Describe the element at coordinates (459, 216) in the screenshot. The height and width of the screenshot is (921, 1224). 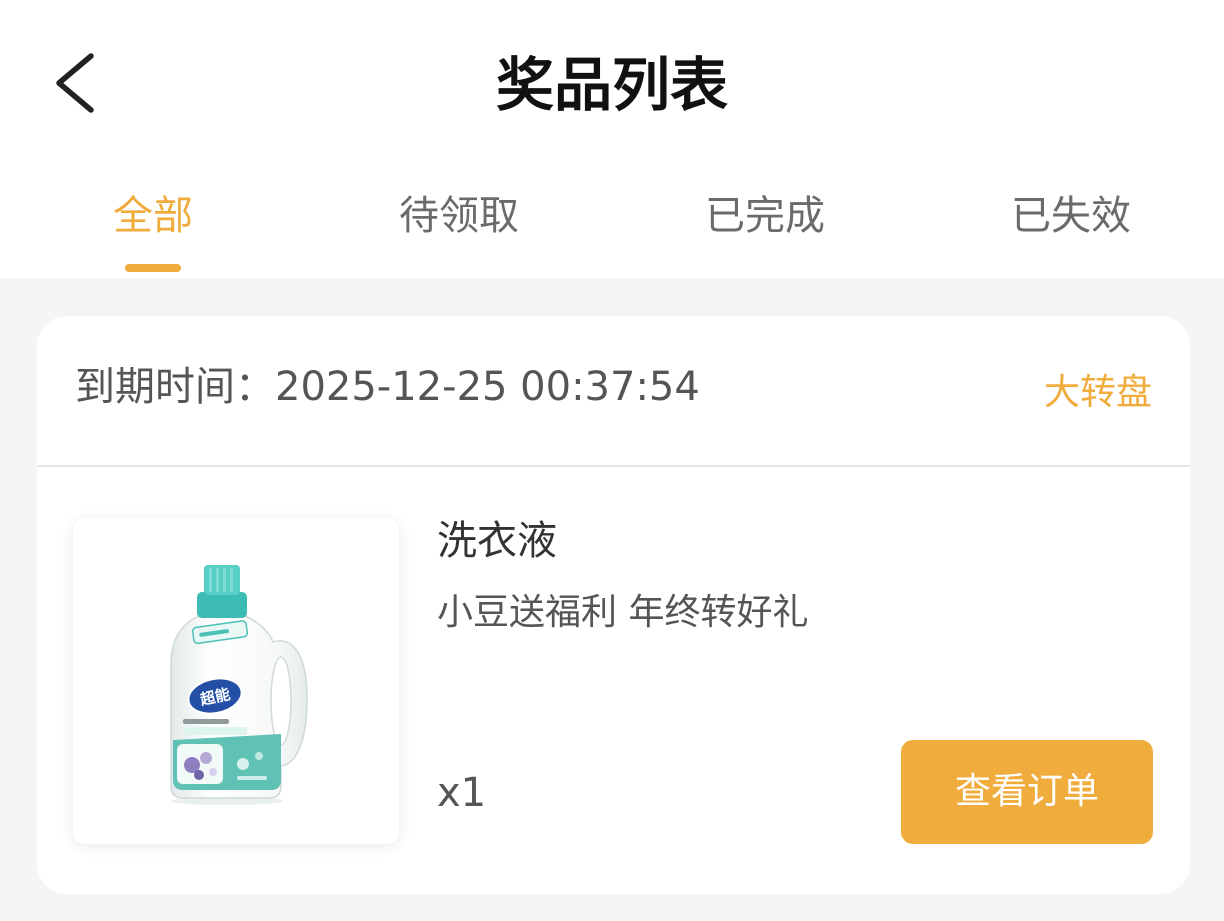
I see `tab-pending: 待领取` at that location.